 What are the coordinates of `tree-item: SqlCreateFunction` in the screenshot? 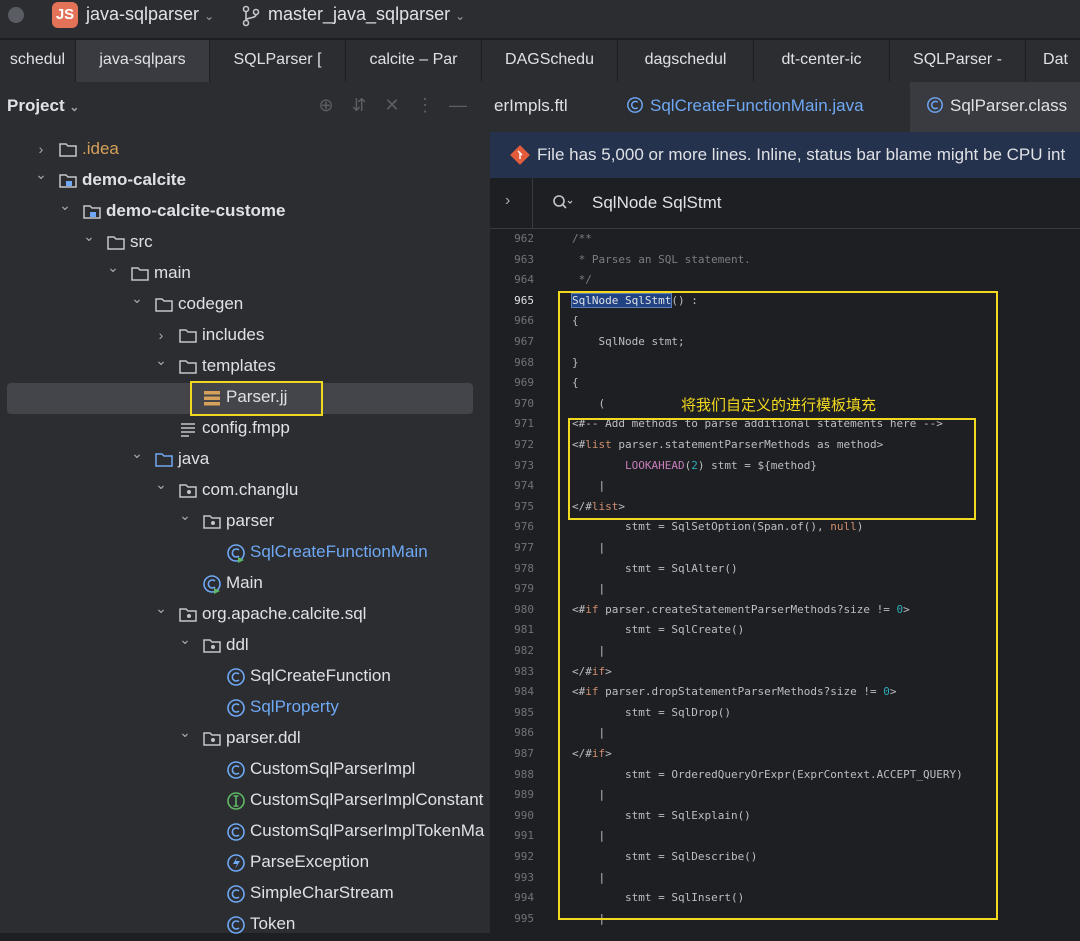 It's located at (245, 677).